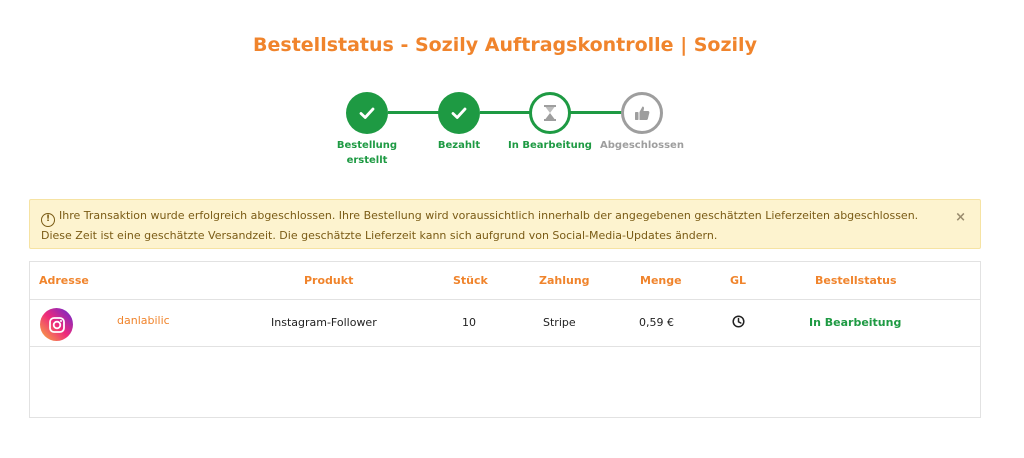  I want to click on header-gl: GL, so click(738, 280).